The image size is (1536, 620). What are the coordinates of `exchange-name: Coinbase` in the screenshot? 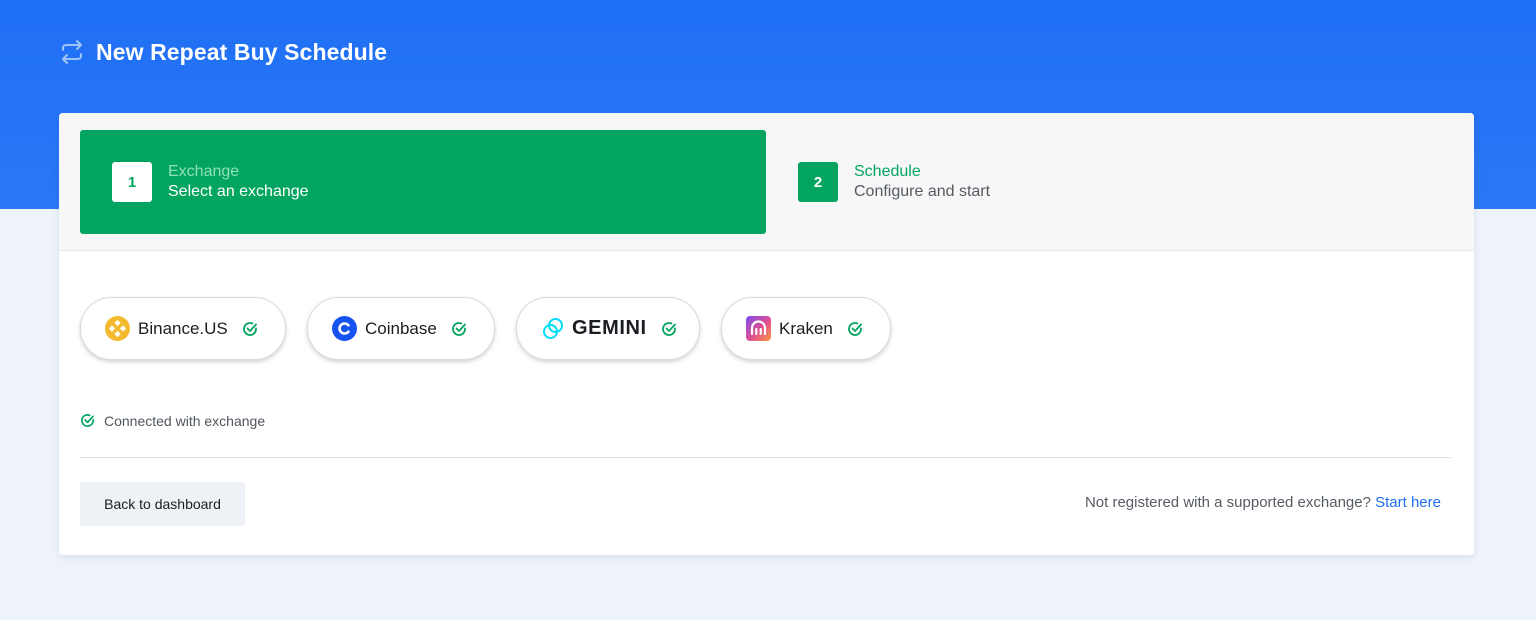 It's located at (401, 328).